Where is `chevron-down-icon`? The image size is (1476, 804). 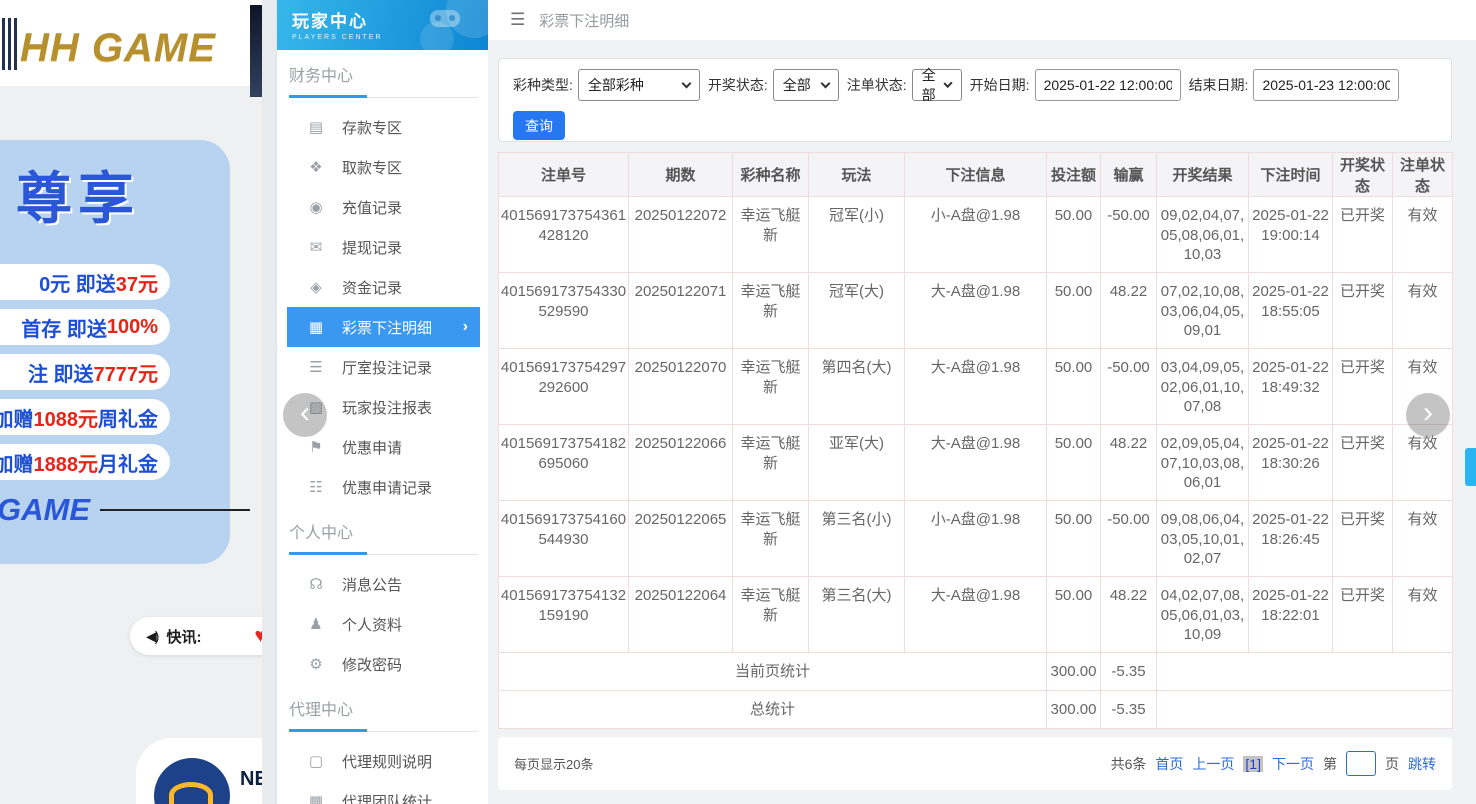 chevron-down-icon is located at coordinates (825, 83).